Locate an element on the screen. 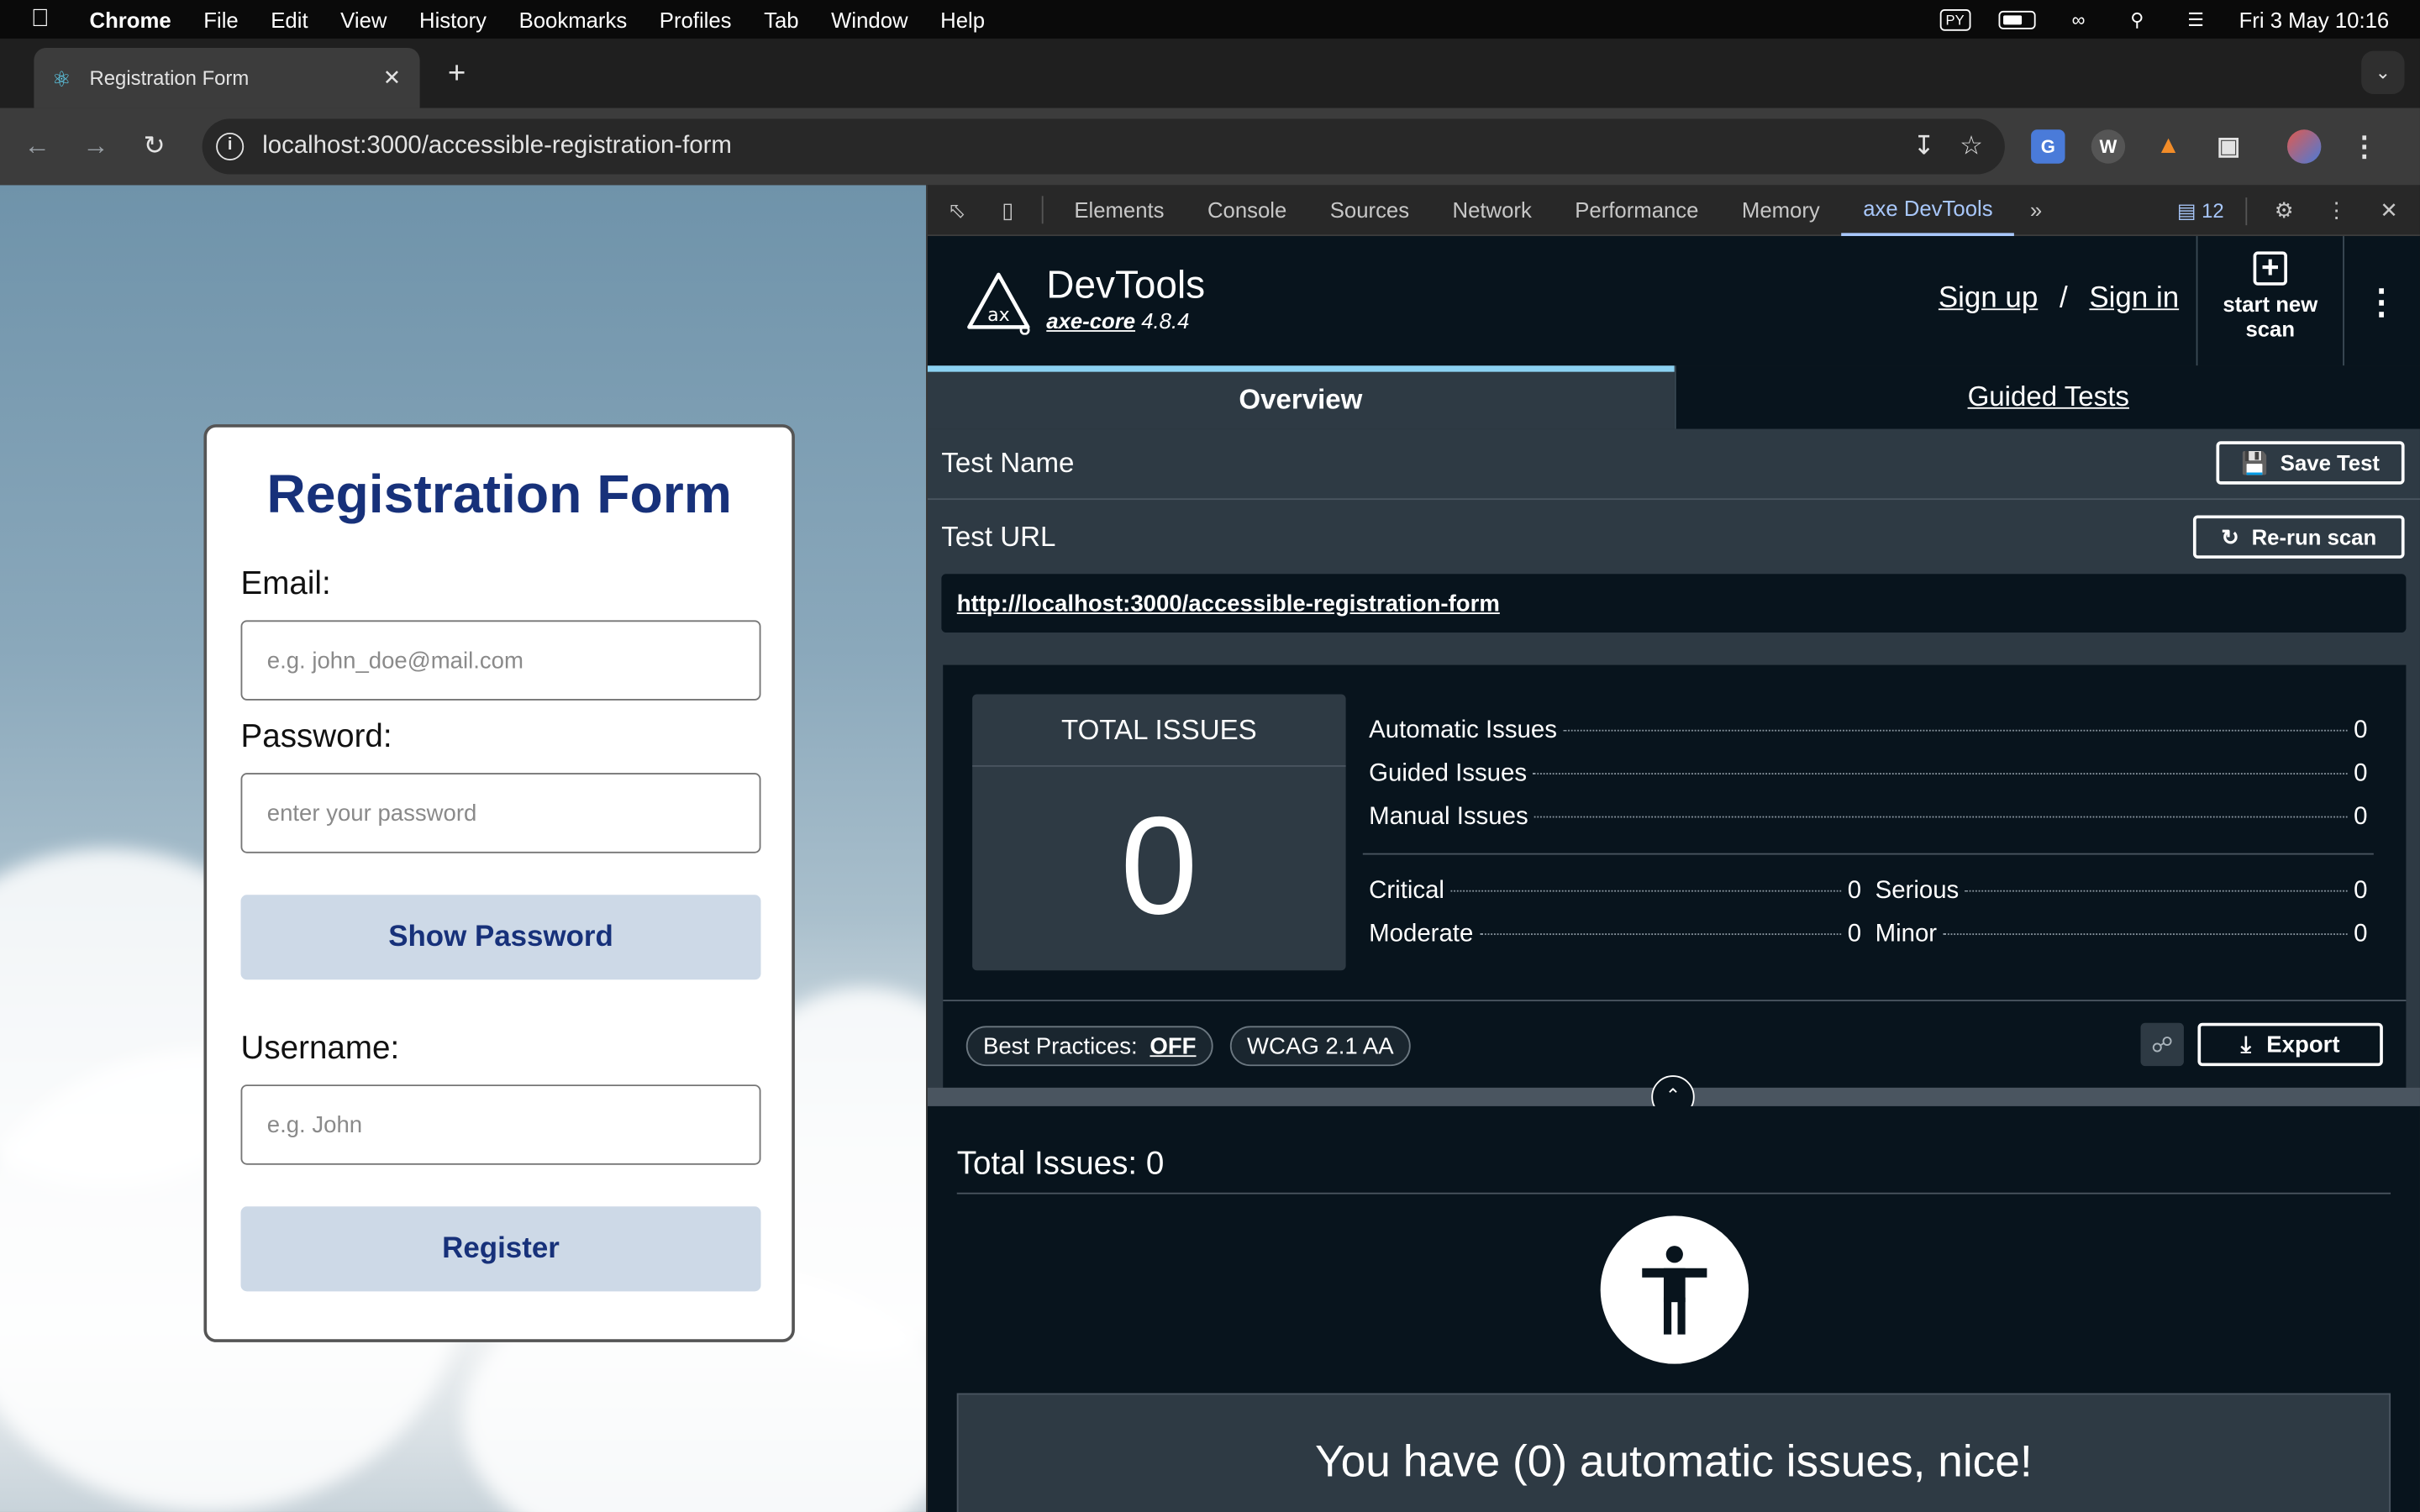 The width and height of the screenshot is (2420, 1512). register-button: Register is located at coordinates (500, 1249).